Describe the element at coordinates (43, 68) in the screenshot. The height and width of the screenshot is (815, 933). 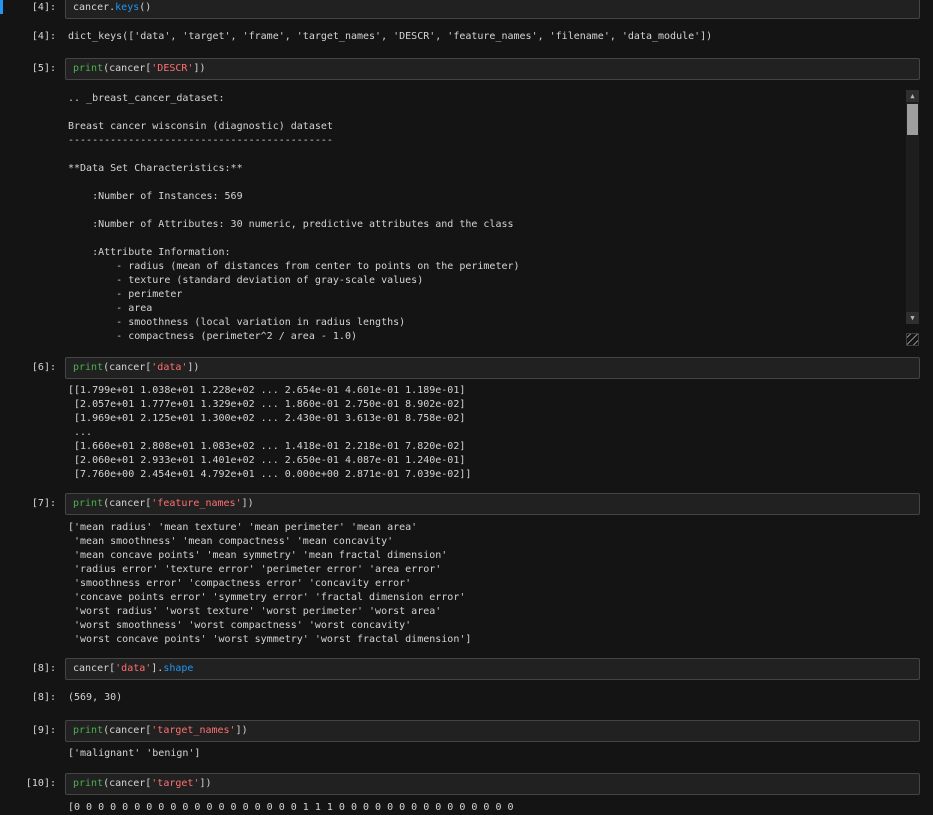
I see `input-prompt: [5]:` at that location.